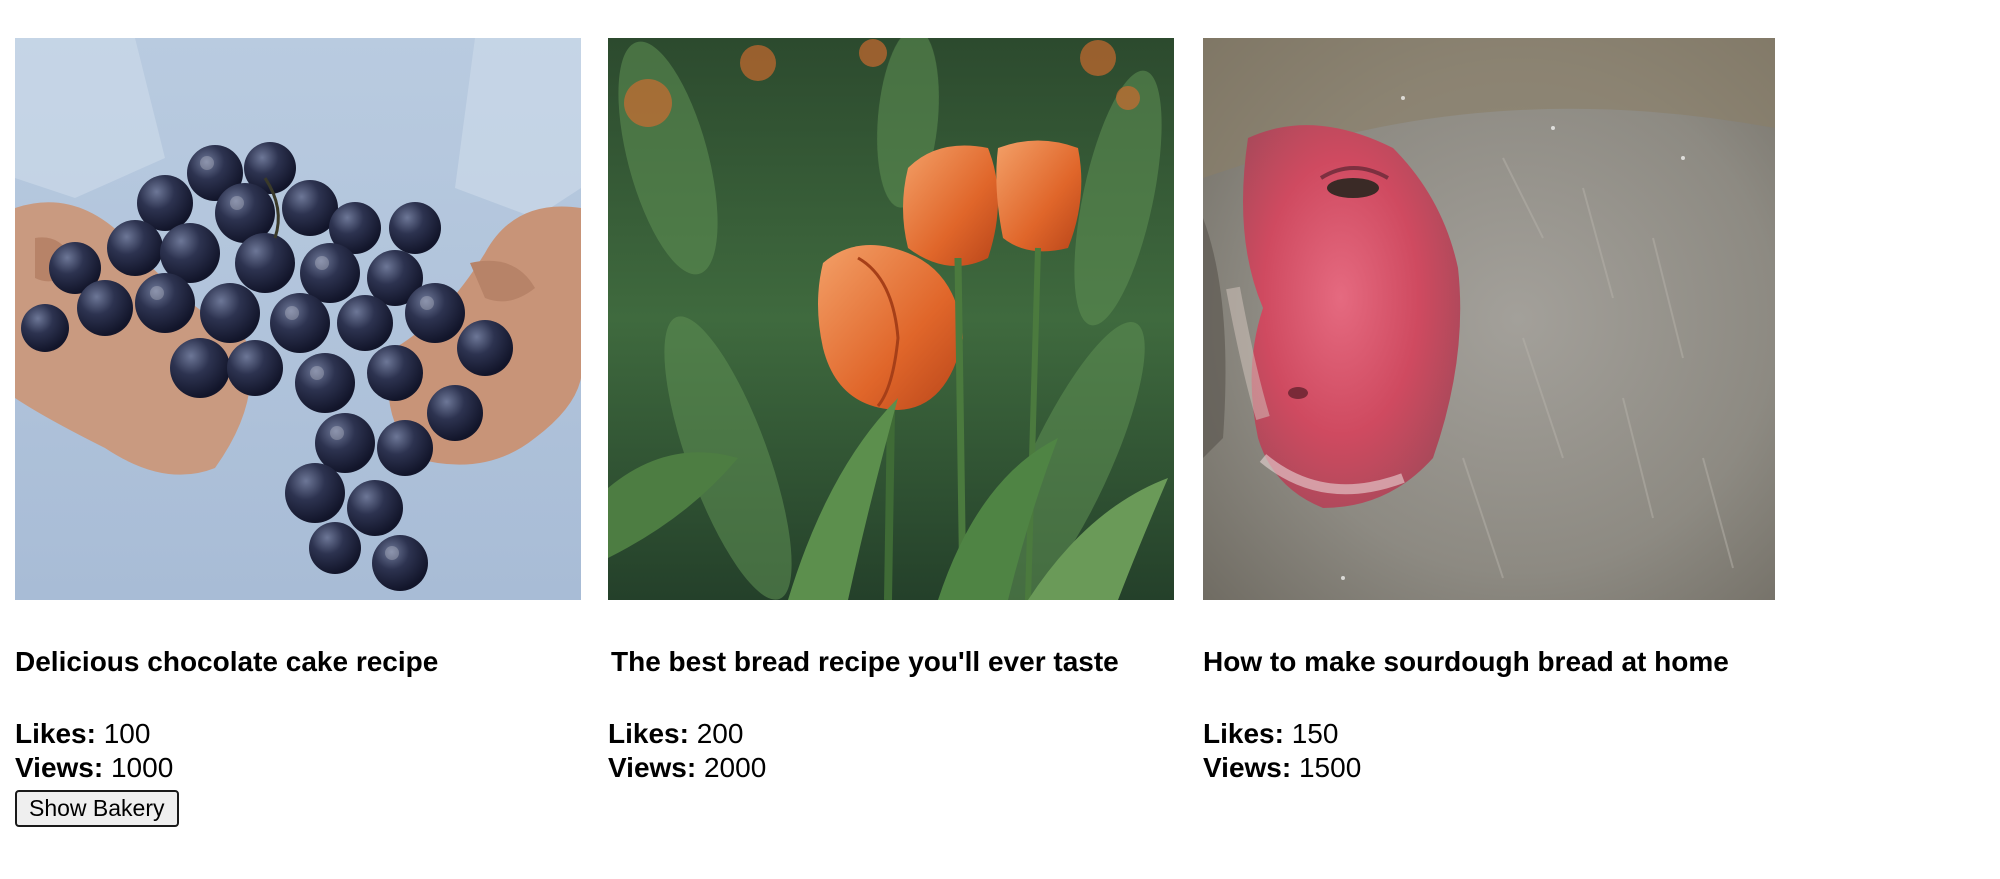 This screenshot has height=879, width=2000. I want to click on views-value: 2000, so click(735, 767).